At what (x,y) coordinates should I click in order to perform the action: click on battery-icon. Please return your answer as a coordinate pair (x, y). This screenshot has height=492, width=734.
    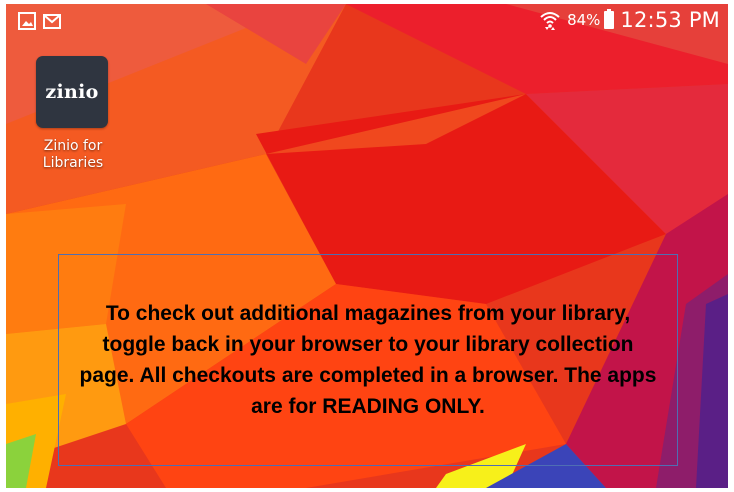
    Looking at the image, I should click on (609, 19).